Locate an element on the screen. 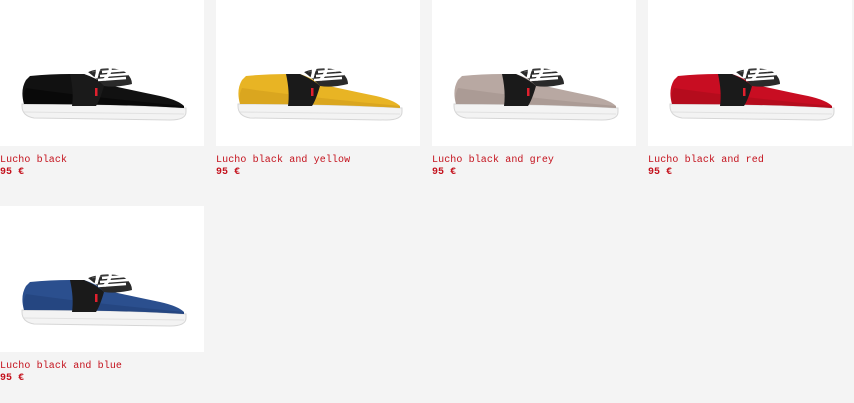 The width and height of the screenshot is (854, 403). product-name: Lucho black and red is located at coordinates (750, 161).